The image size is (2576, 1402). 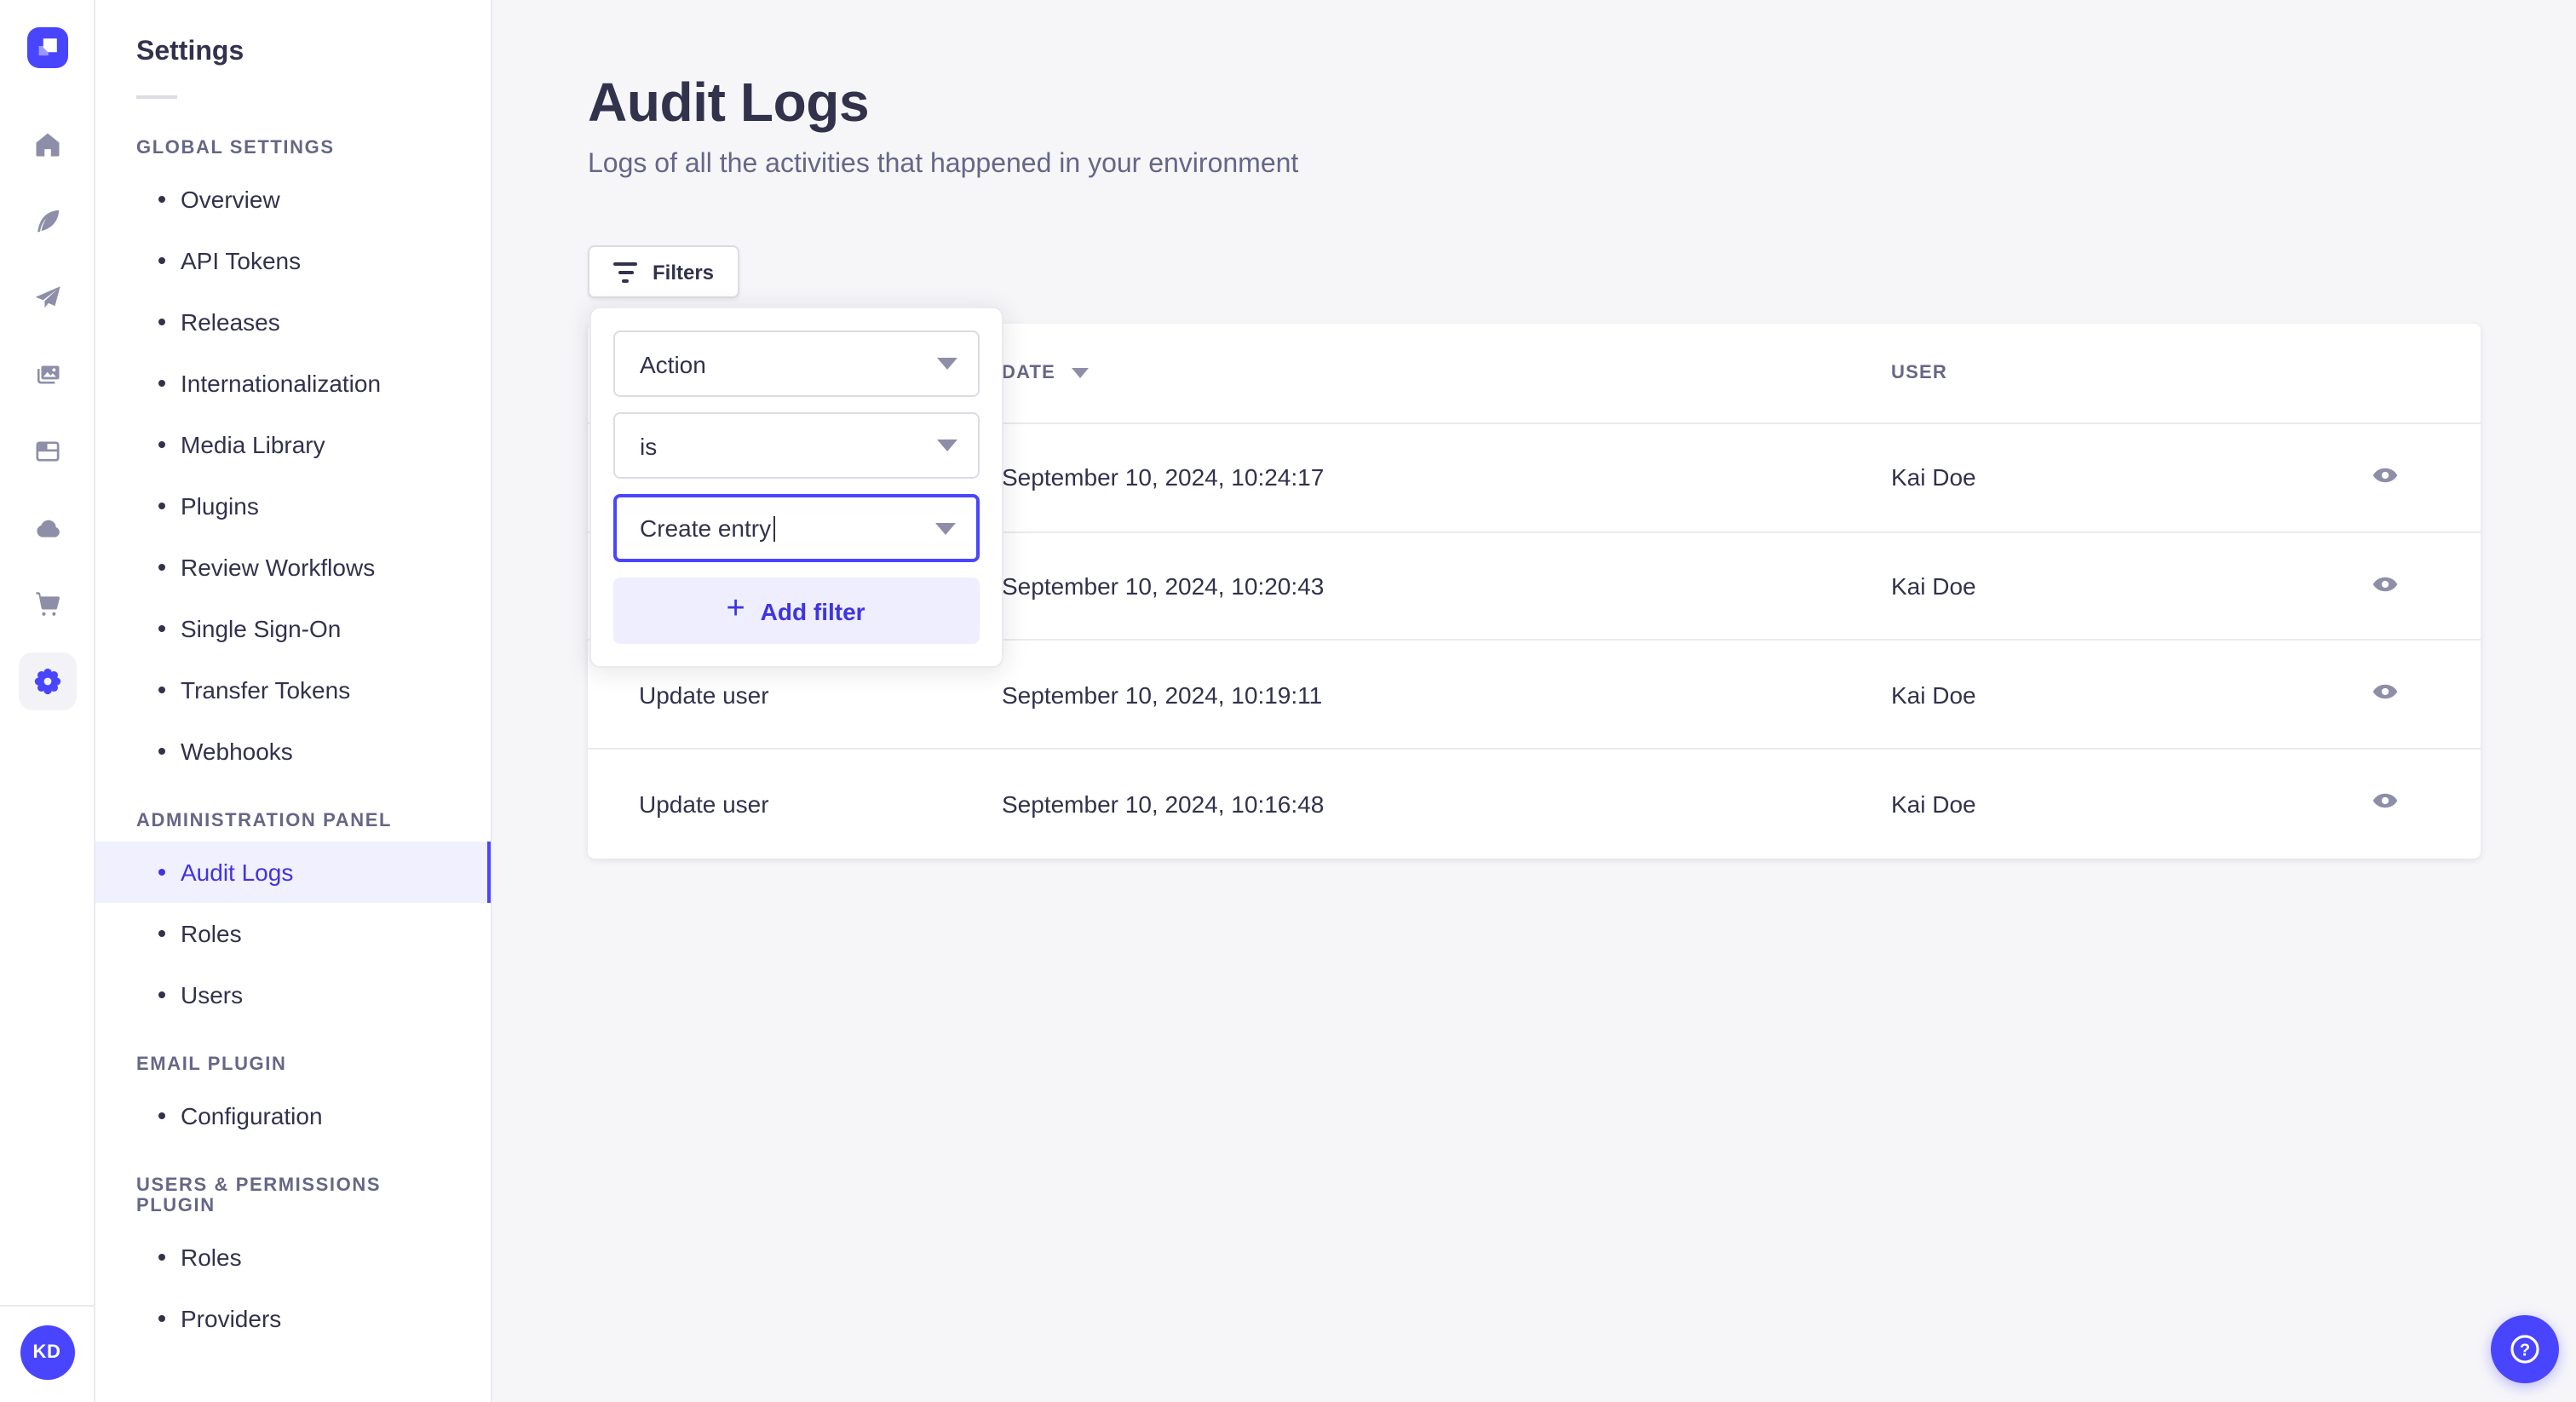 What do you see at coordinates (1164, 804) in the screenshot?
I see `cell-date: September 10, 2024, 10:16:48` at bounding box center [1164, 804].